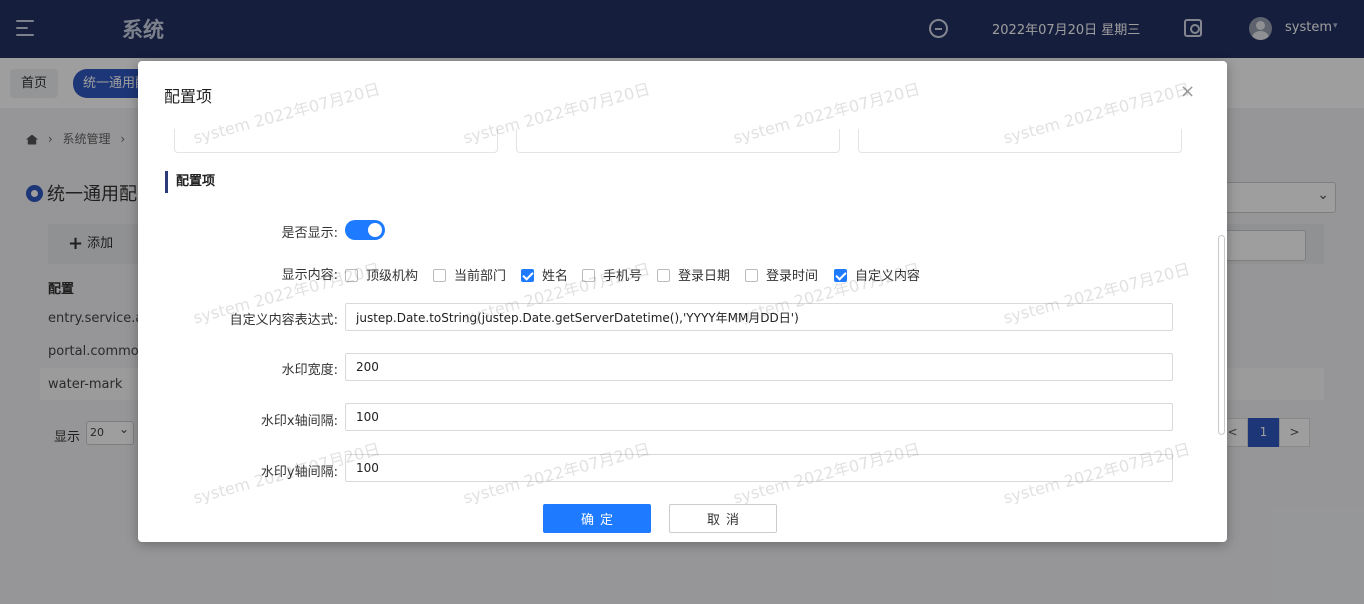 This screenshot has height=604, width=1364. Describe the element at coordinates (1221, 335) in the screenshot. I see `modal-scrollbar` at that location.